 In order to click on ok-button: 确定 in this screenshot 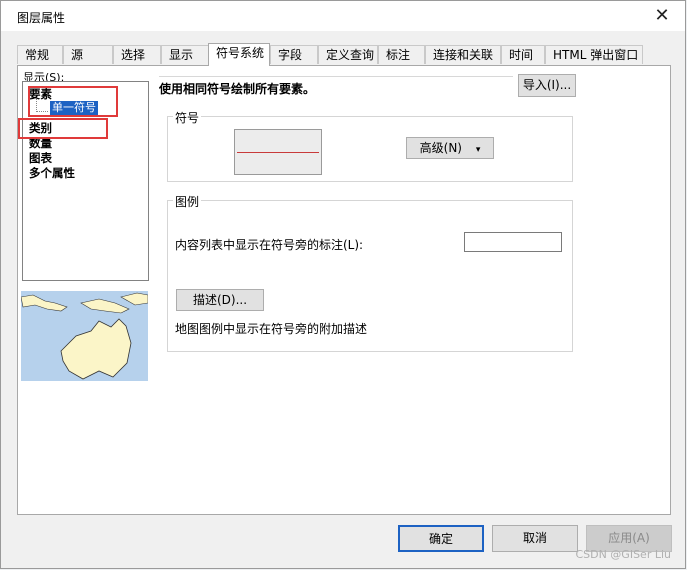, I will do `click(441, 538)`.